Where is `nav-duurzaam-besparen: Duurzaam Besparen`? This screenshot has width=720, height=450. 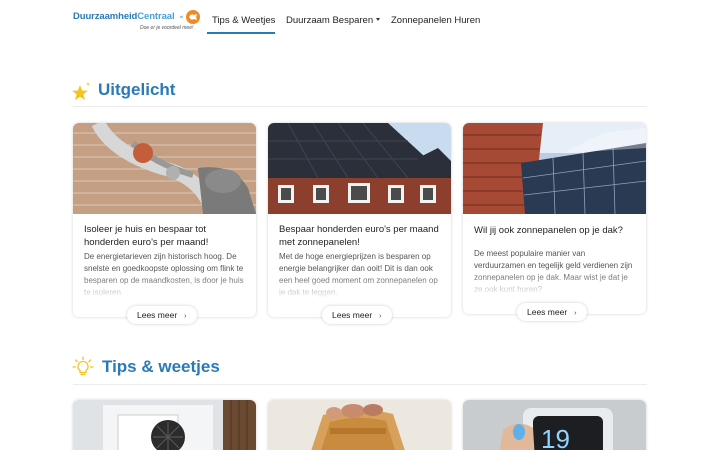 nav-duurzaam-besparen: Duurzaam Besparen is located at coordinates (333, 20).